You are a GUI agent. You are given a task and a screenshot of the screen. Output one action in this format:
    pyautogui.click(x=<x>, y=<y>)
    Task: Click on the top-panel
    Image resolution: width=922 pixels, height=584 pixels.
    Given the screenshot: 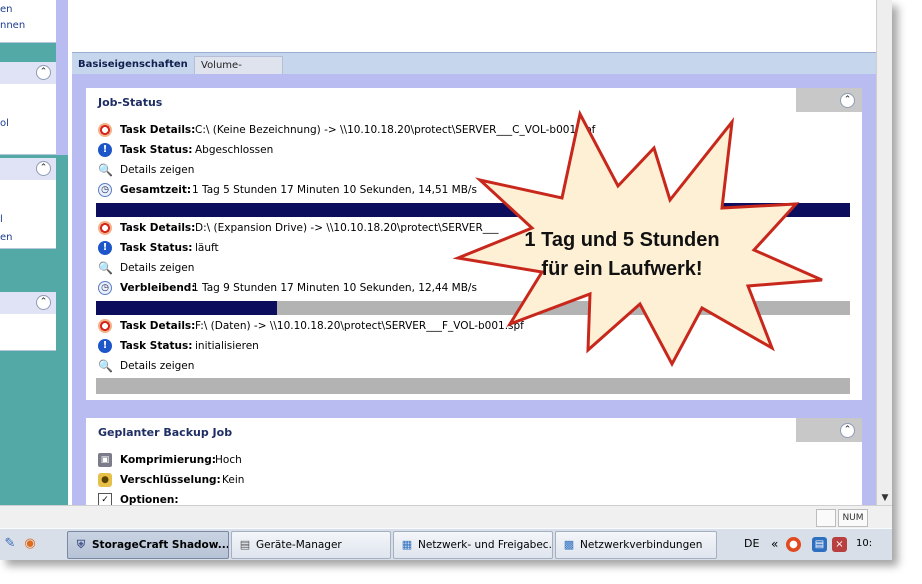 What is the action you would take?
    pyautogui.click(x=474, y=26)
    